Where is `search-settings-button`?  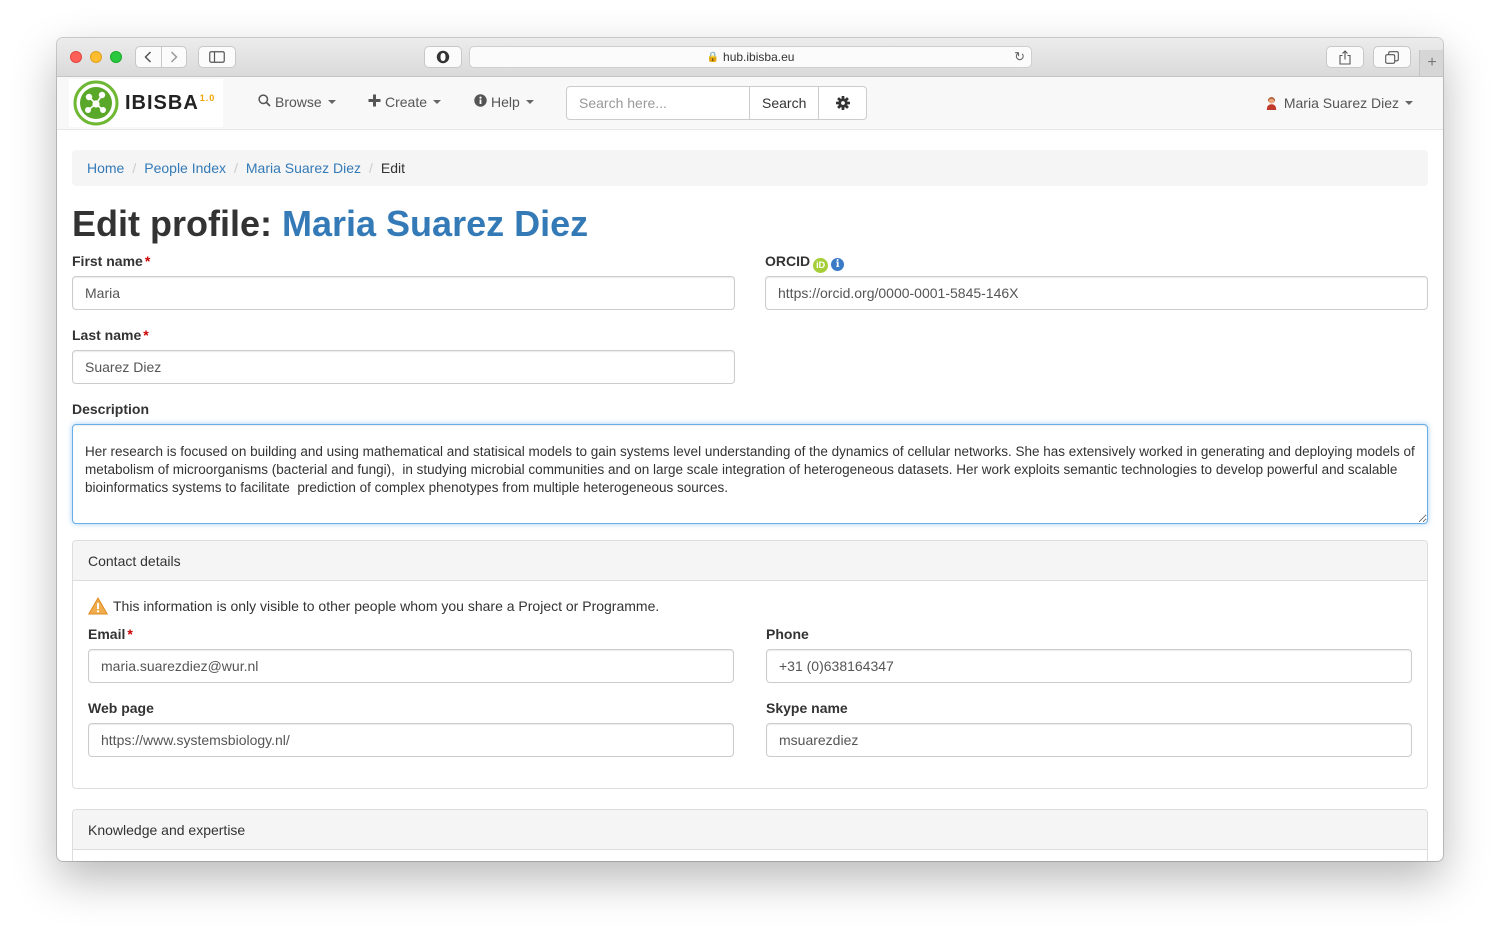 search-settings-button is located at coordinates (843, 103).